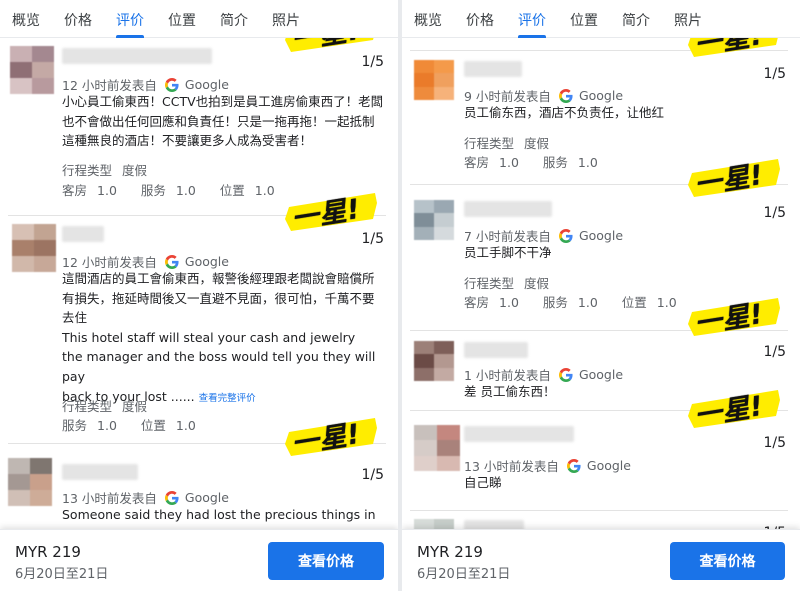 The width and height of the screenshot is (800, 591). Describe the element at coordinates (531, 162) in the screenshot. I see `sub-ratings: 客房 1.0 服务 1.0` at that location.